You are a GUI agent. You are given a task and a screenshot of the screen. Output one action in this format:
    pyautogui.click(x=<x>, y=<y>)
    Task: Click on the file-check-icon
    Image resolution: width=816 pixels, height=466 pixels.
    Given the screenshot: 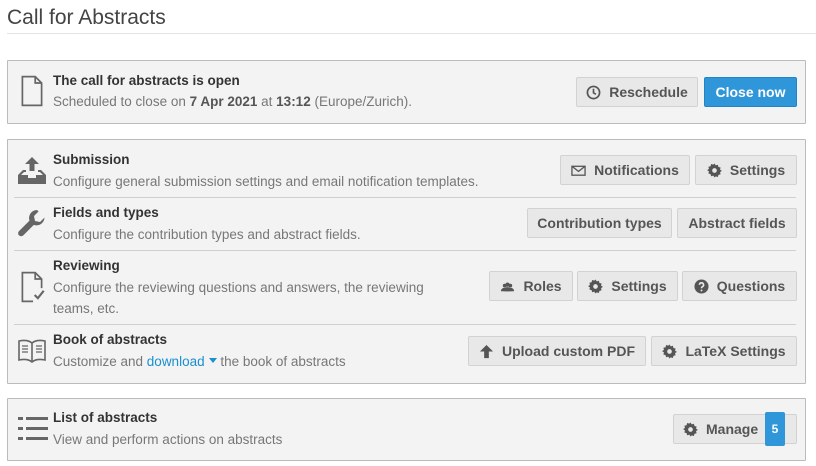 What is the action you would take?
    pyautogui.click(x=32, y=287)
    